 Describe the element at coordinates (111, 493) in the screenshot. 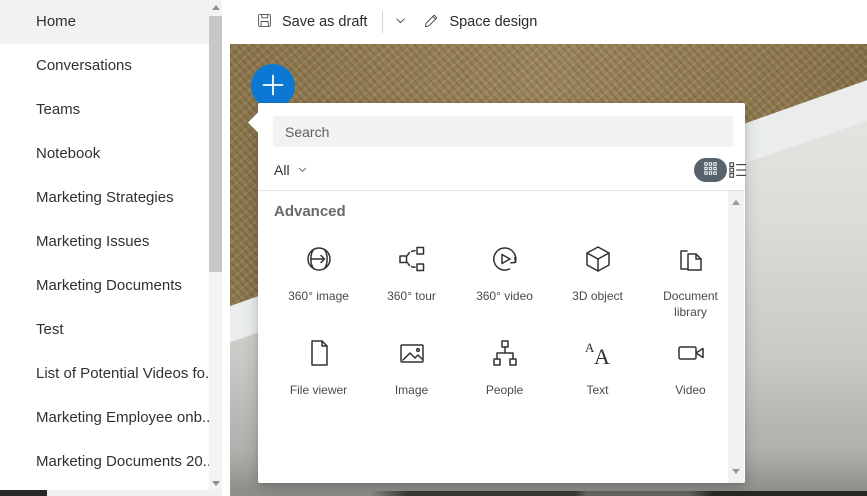

I see `horizontal-scrollbar` at that location.